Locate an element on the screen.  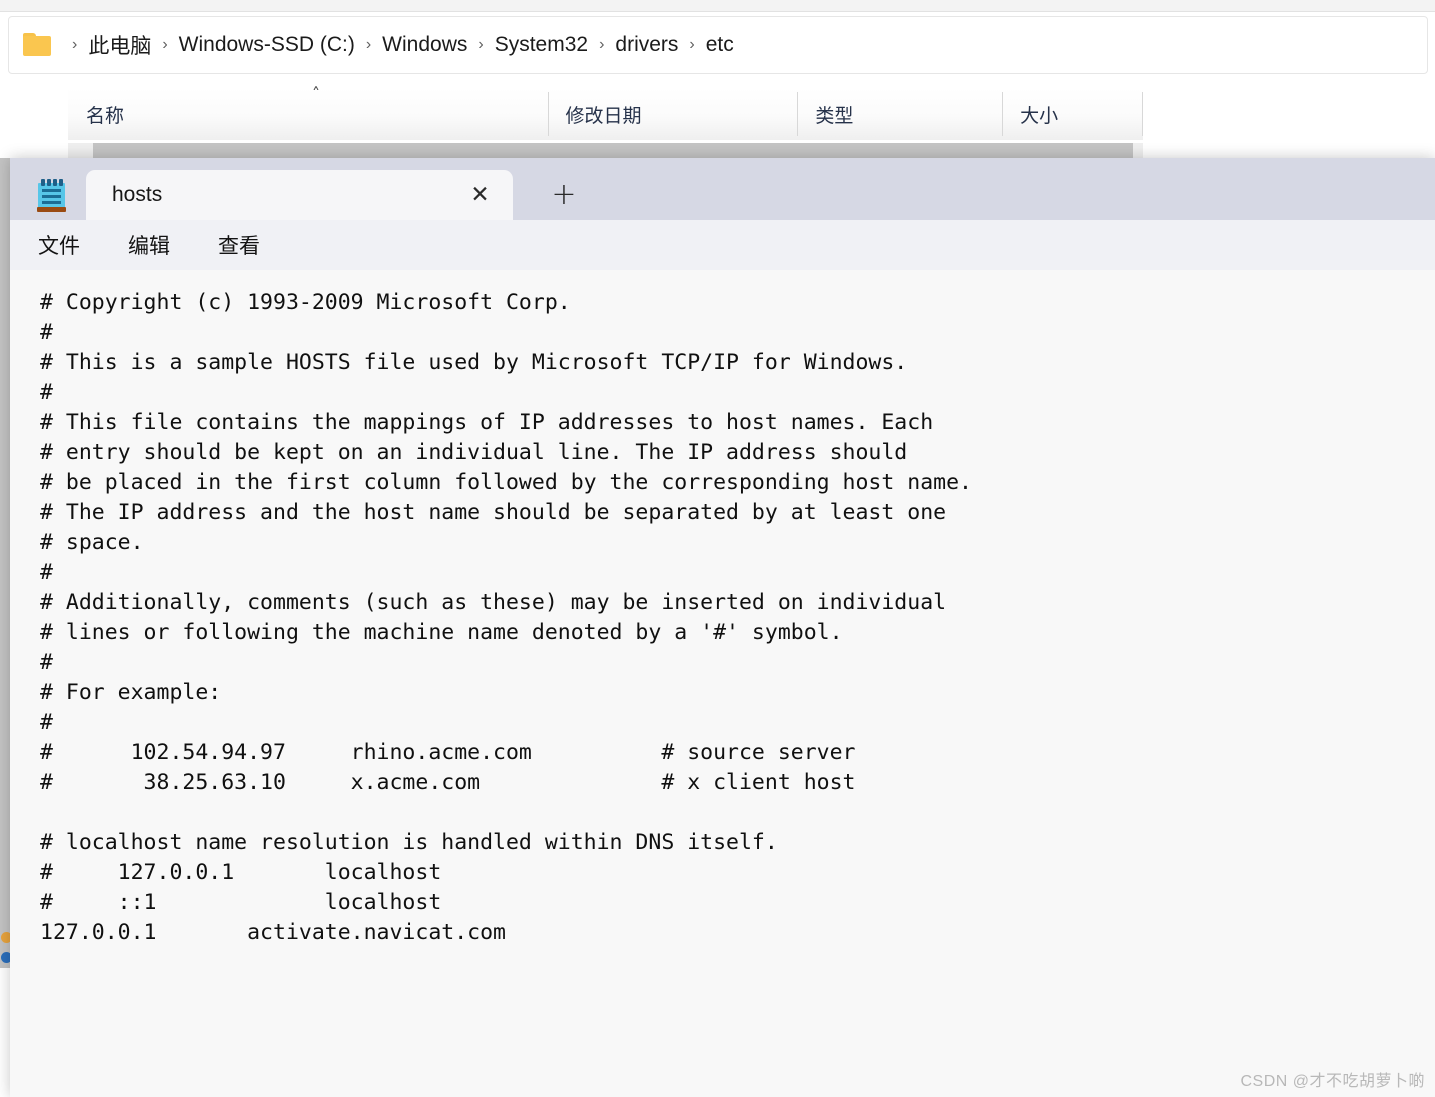
column-header-size: 大小 is located at coordinates (1072, 114).